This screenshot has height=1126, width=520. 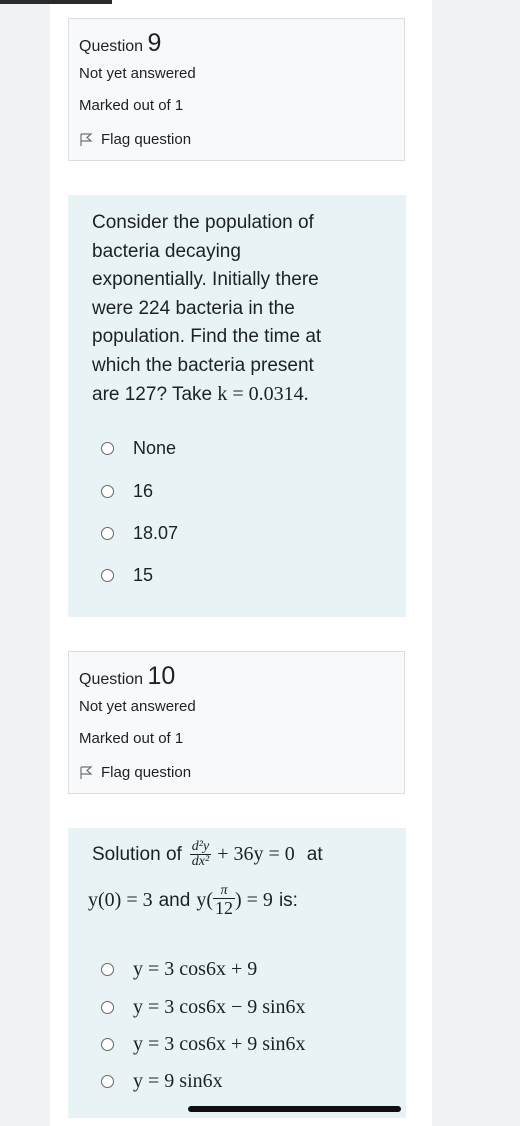 I want to click on answer-option: y = 9 sin6x, so click(x=162, y=1081).